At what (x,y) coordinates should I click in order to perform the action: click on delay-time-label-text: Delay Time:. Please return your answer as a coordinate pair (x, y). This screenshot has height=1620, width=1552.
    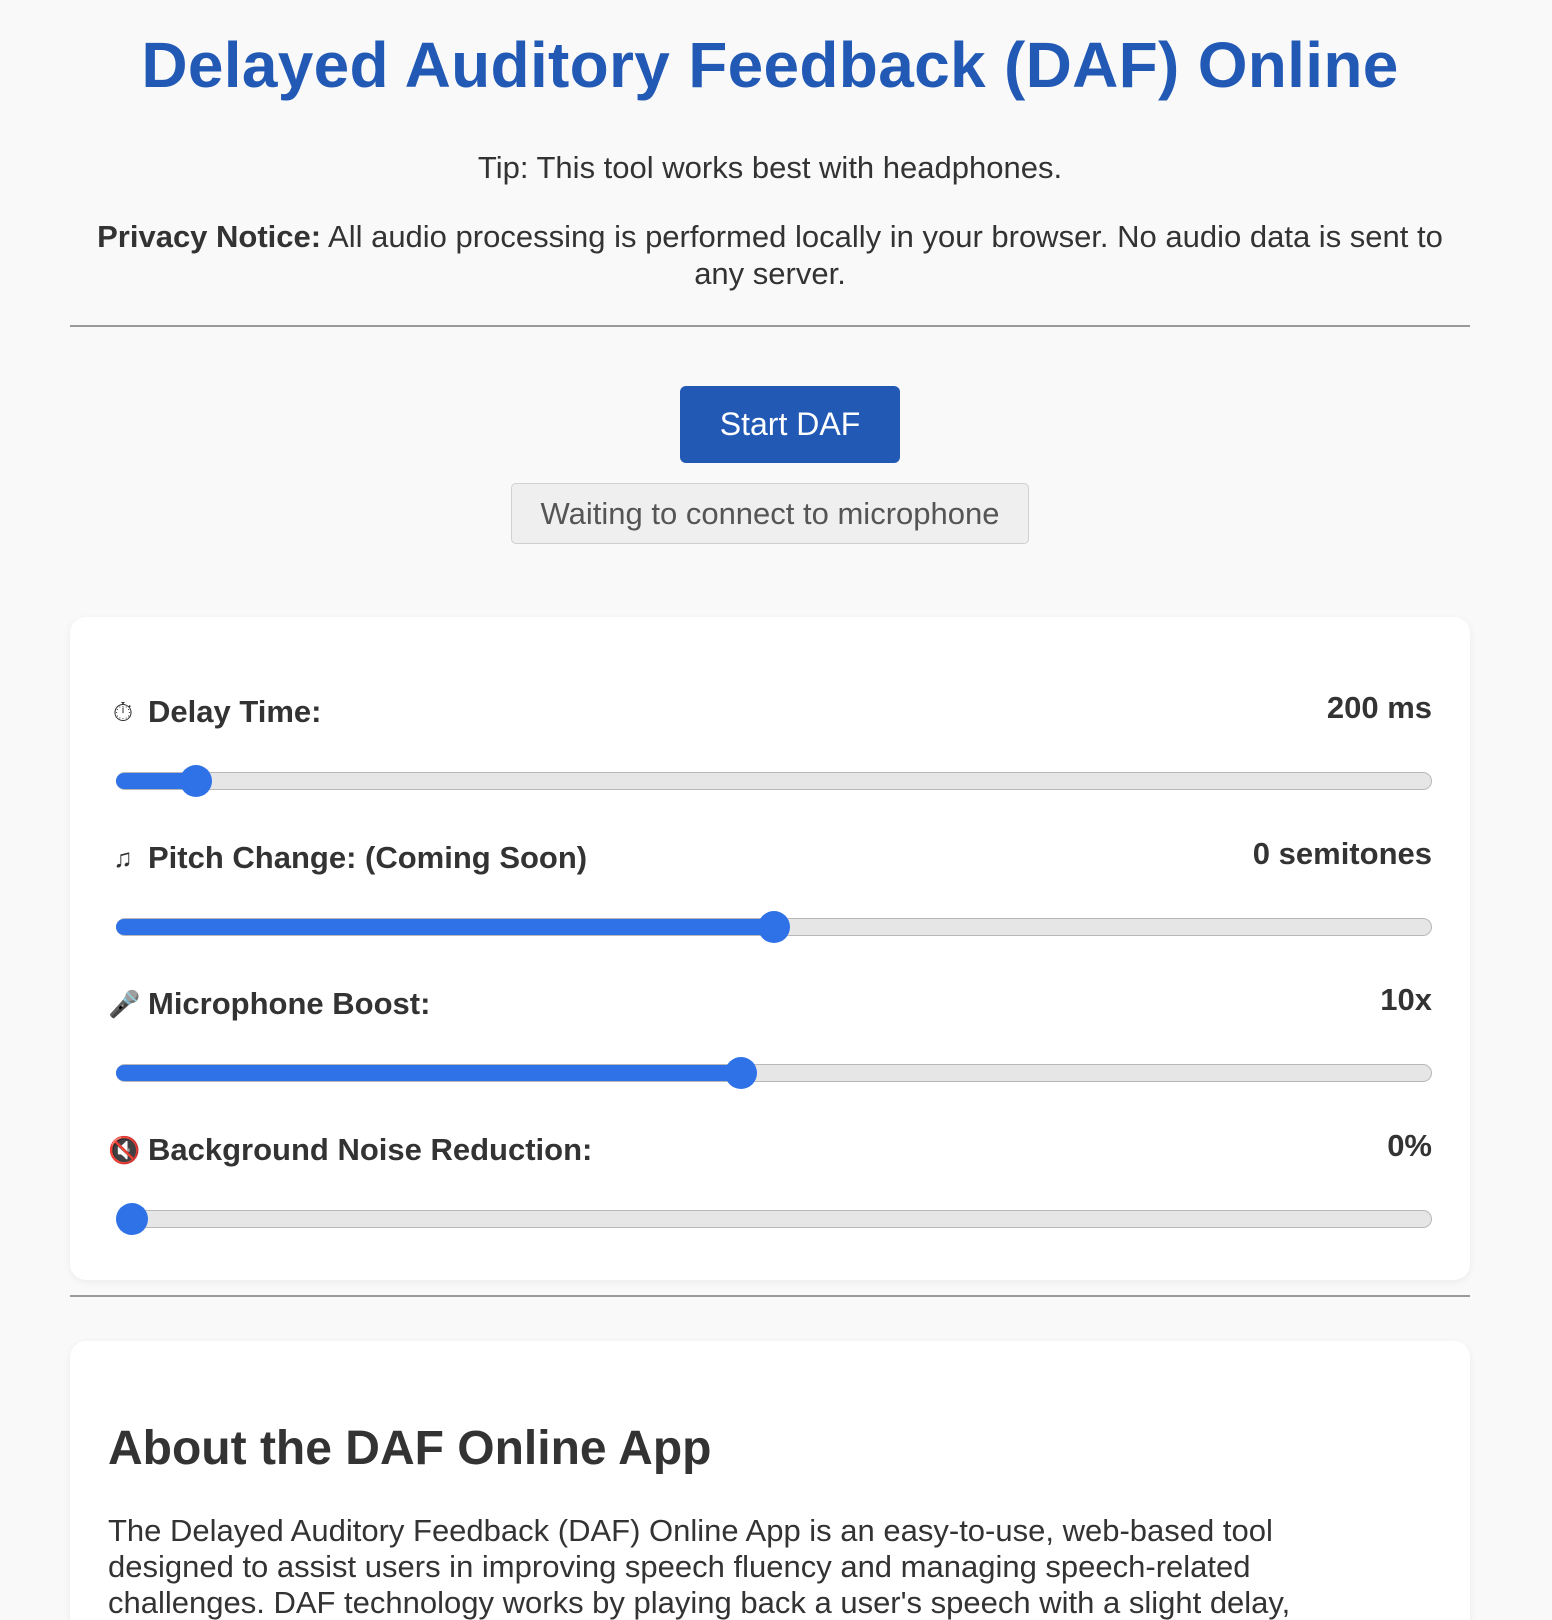
    Looking at the image, I should click on (235, 711).